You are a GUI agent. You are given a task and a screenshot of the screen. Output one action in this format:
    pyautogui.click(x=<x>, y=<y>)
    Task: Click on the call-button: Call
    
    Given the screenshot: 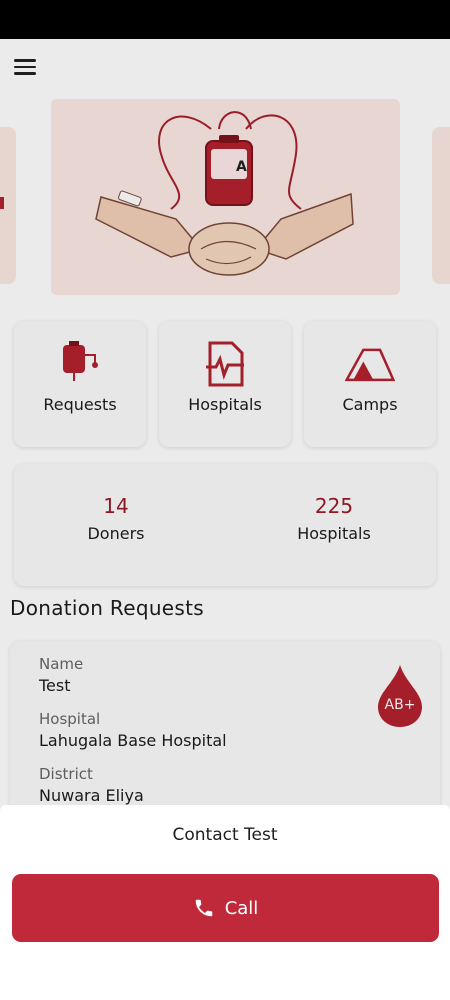 What is the action you would take?
    pyautogui.click(x=225, y=908)
    